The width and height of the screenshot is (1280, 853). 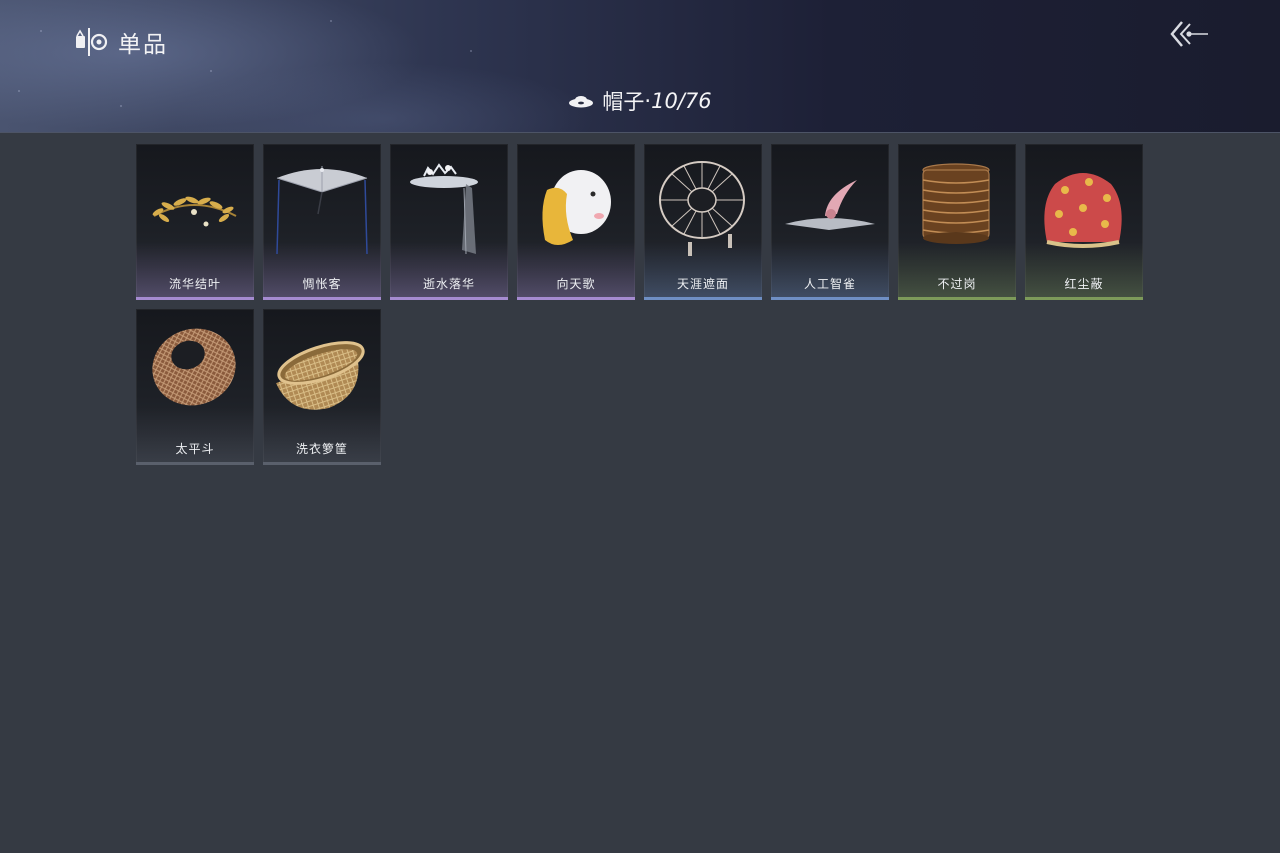 What do you see at coordinates (830, 209) in the screenshot?
I see `bird-hat-icon` at bounding box center [830, 209].